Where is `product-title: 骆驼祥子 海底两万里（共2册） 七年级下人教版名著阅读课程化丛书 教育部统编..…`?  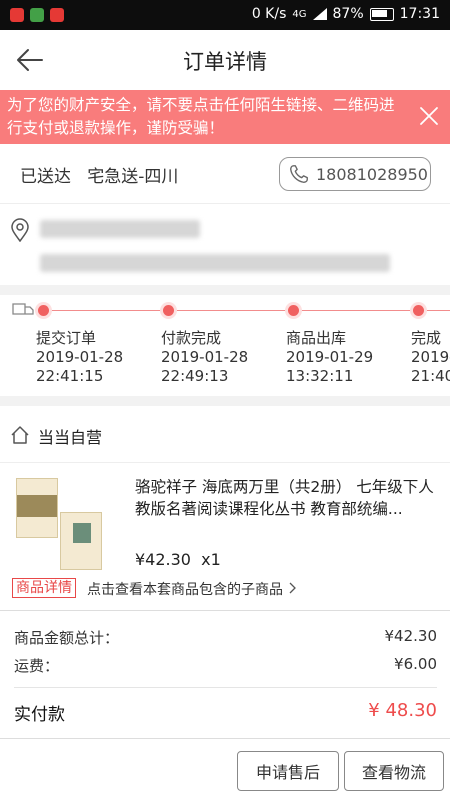
product-title: 骆驼祥子 海底两万里（共2册） 七年级下人教版名著阅读课程化丛书 教育部统编..… is located at coordinates (284, 498).